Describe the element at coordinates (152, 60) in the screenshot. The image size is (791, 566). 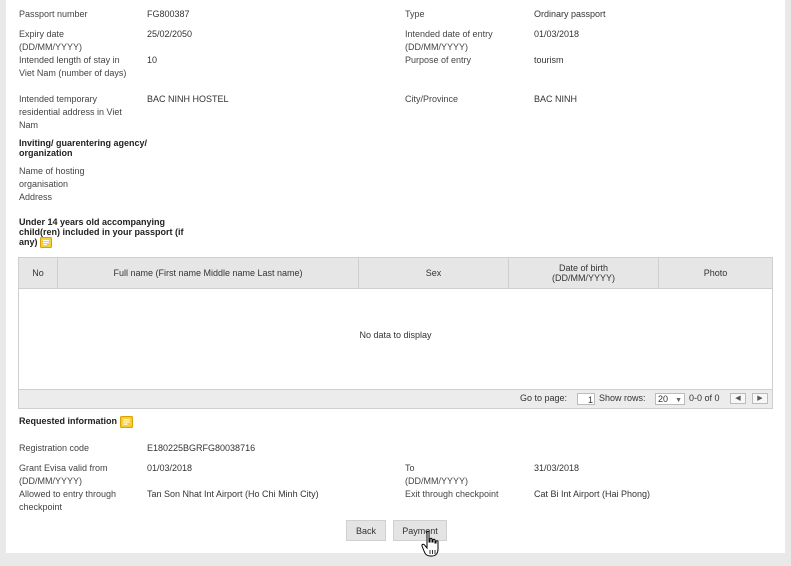
I see `stay-length-value: 10` at that location.